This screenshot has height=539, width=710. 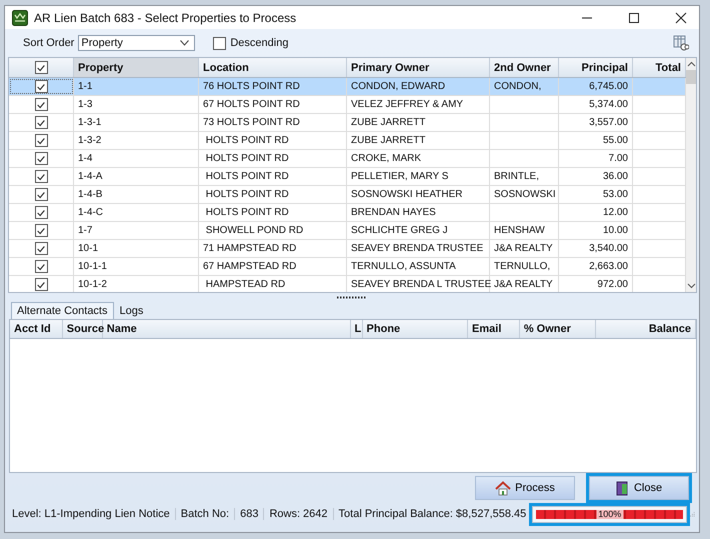 I want to click on scrollbar-thumb, so click(x=691, y=77).